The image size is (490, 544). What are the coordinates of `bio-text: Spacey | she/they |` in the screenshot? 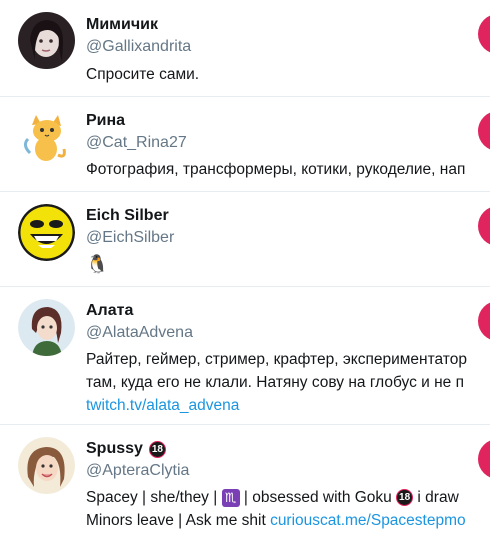 It's located at (154, 497).